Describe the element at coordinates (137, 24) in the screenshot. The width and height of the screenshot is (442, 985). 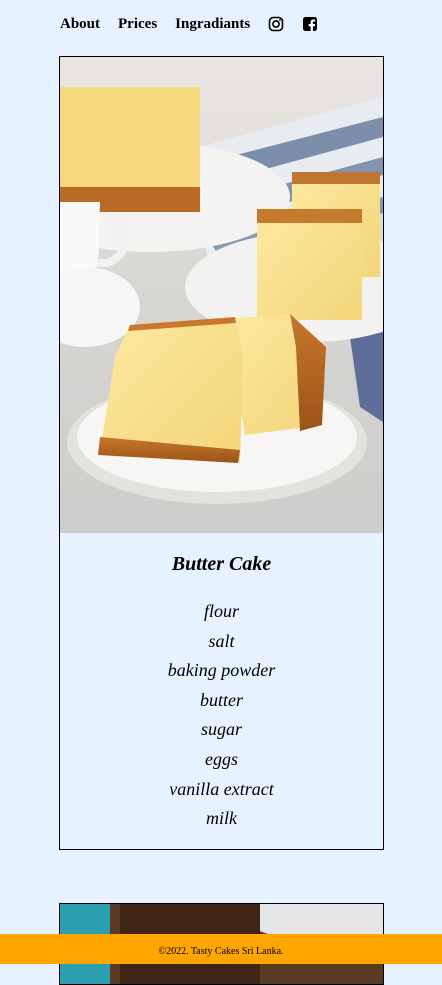
I see `nav-link-prices: Prices` at that location.